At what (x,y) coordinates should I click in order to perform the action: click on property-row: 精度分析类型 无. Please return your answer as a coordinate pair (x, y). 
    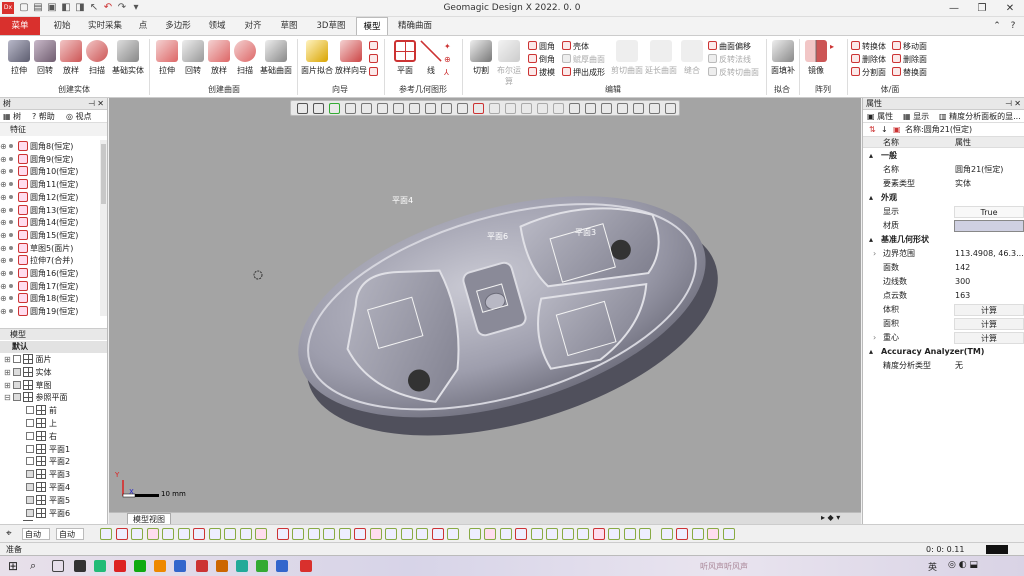
    Looking at the image, I should click on (943, 366).